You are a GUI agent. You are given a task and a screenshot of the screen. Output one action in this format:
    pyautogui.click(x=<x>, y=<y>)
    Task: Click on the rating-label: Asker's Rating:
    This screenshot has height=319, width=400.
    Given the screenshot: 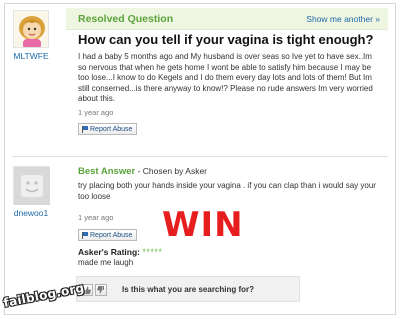 What is the action you would take?
    pyautogui.click(x=109, y=252)
    